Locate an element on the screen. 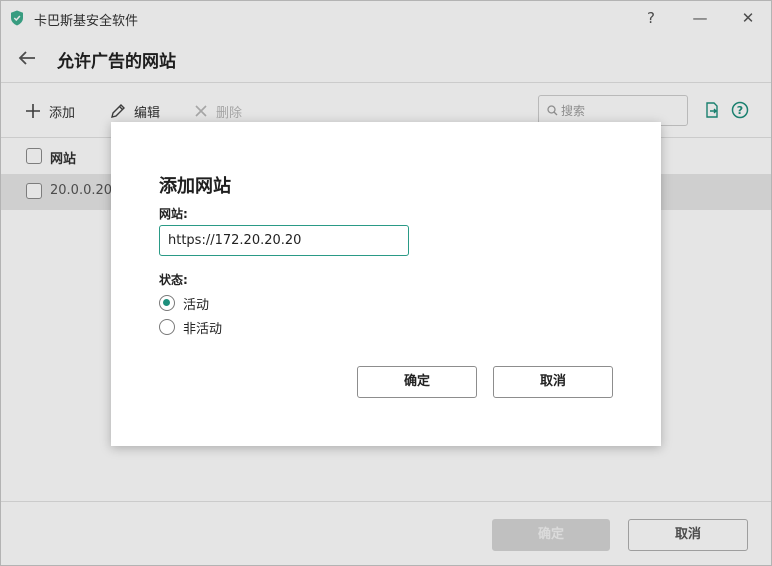 This screenshot has height=566, width=772. radio-active-label: 活动 is located at coordinates (196, 305).